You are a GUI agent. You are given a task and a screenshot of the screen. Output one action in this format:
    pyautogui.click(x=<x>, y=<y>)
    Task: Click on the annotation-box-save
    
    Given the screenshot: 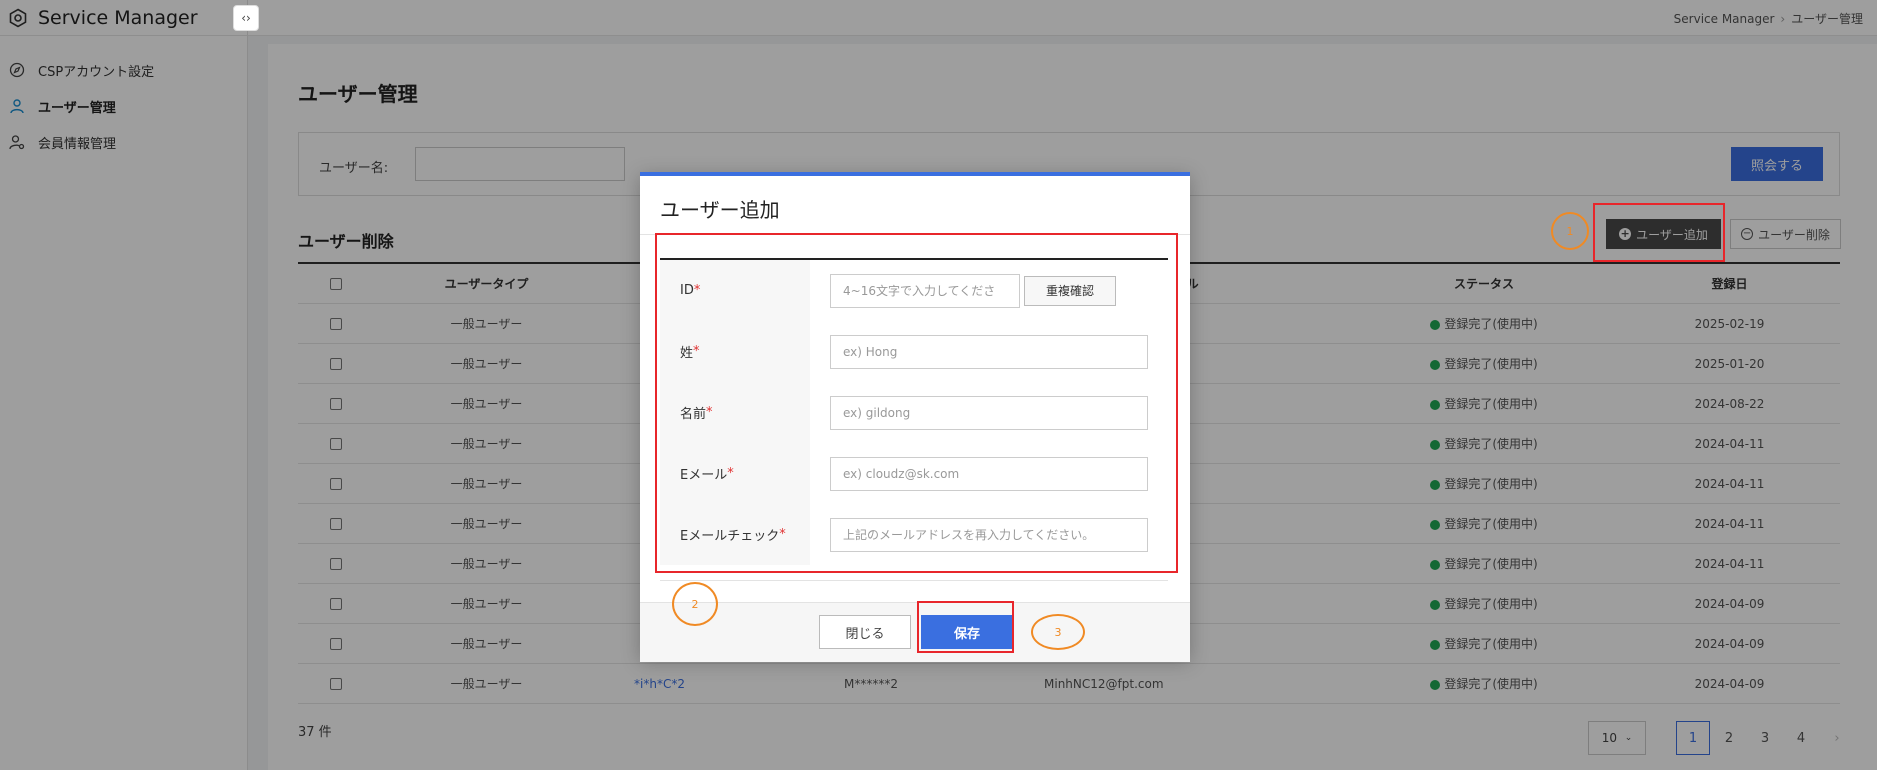 What is the action you would take?
    pyautogui.click(x=965, y=627)
    